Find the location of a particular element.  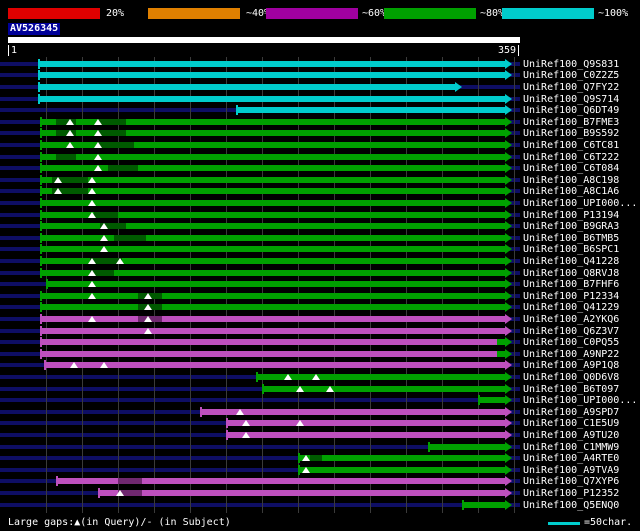

hit-label: UniRef100_A9NP22 is located at coordinates (571, 354).